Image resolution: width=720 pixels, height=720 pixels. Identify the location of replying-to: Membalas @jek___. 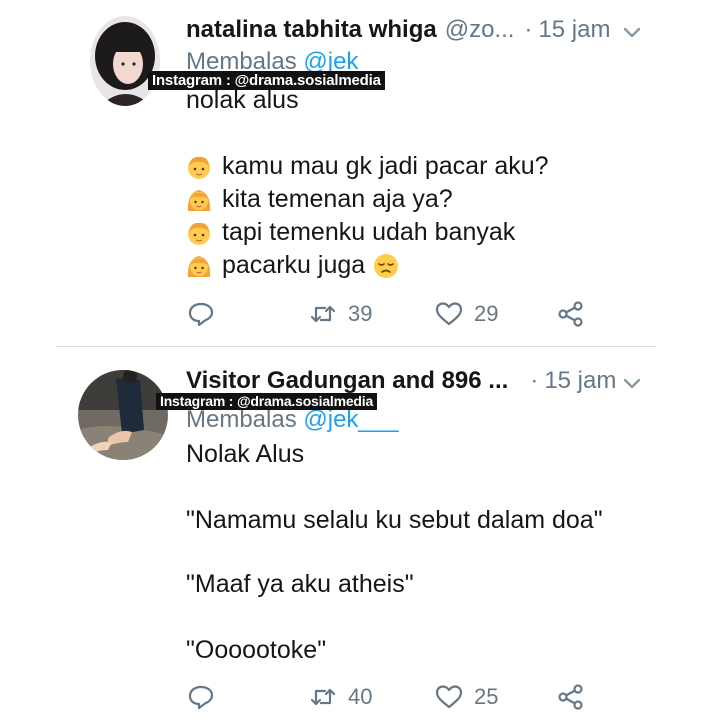
(292, 420).